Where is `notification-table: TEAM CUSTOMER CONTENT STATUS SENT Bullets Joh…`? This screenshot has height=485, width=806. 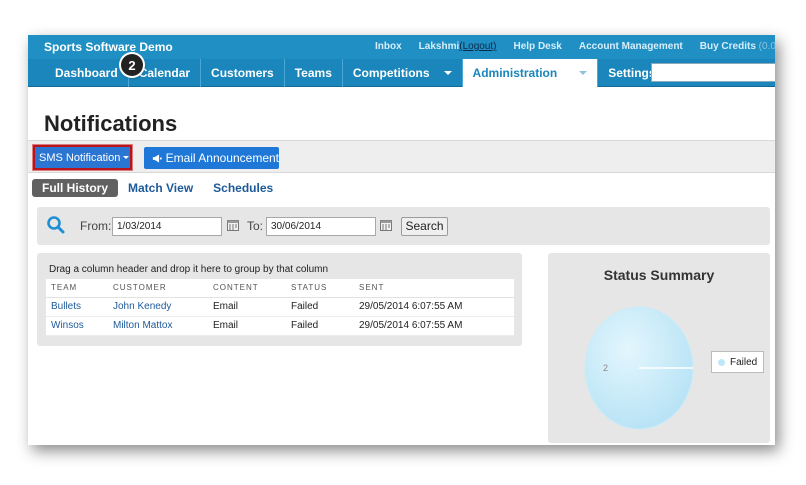 notification-table: TEAM CUSTOMER CONTENT STATUS SENT Bullets Joh… is located at coordinates (280, 307).